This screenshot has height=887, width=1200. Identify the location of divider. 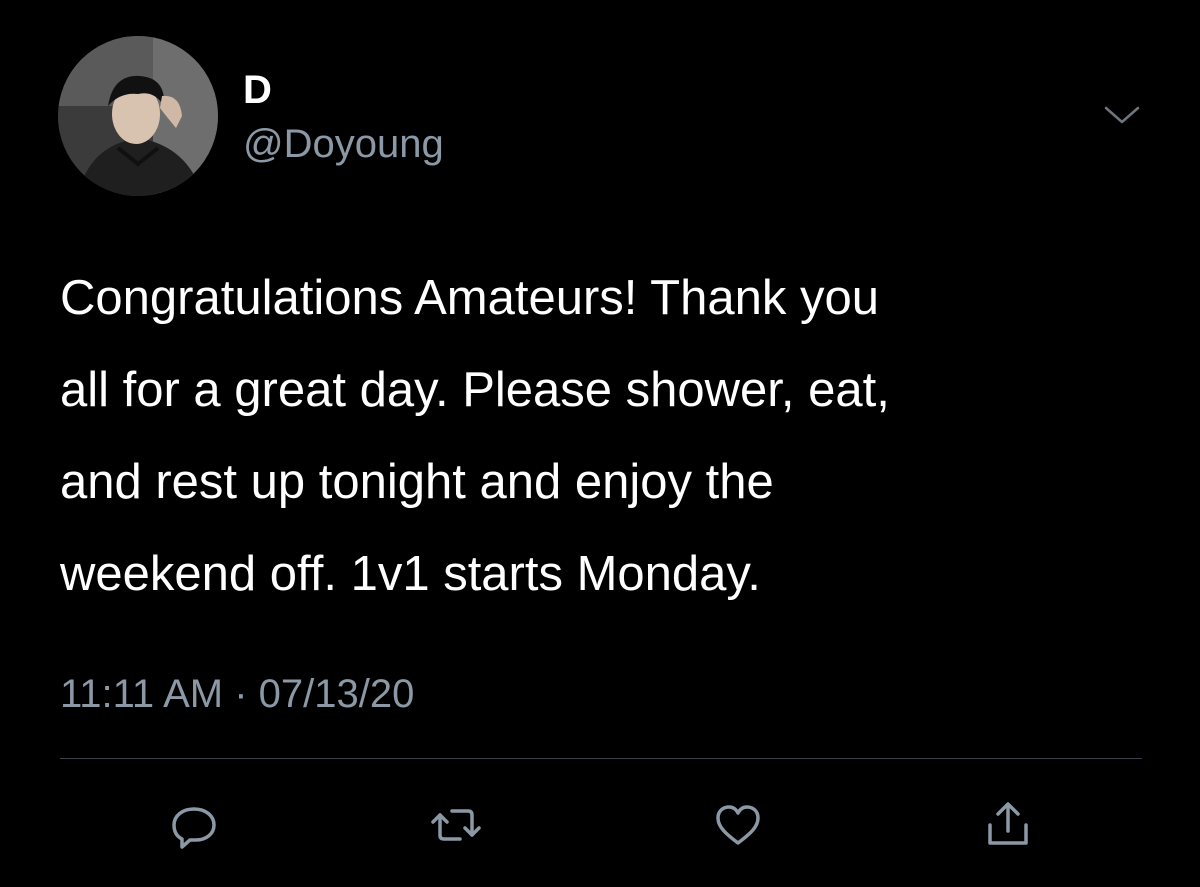
(601, 758).